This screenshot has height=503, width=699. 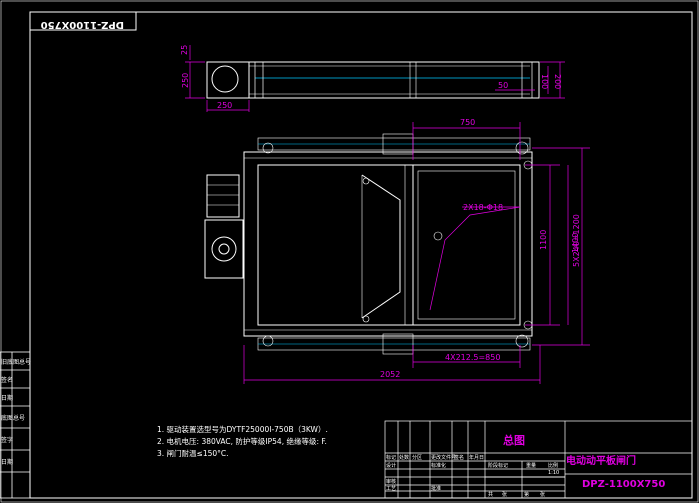 I want to click on tb-label: 签名, so click(x=459, y=457).